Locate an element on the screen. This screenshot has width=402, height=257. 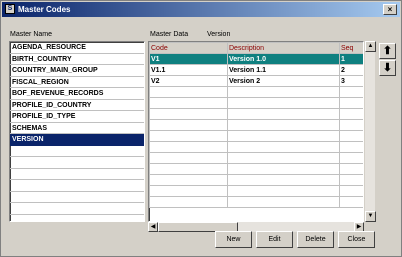
cell-code: V2 is located at coordinates (188, 81).